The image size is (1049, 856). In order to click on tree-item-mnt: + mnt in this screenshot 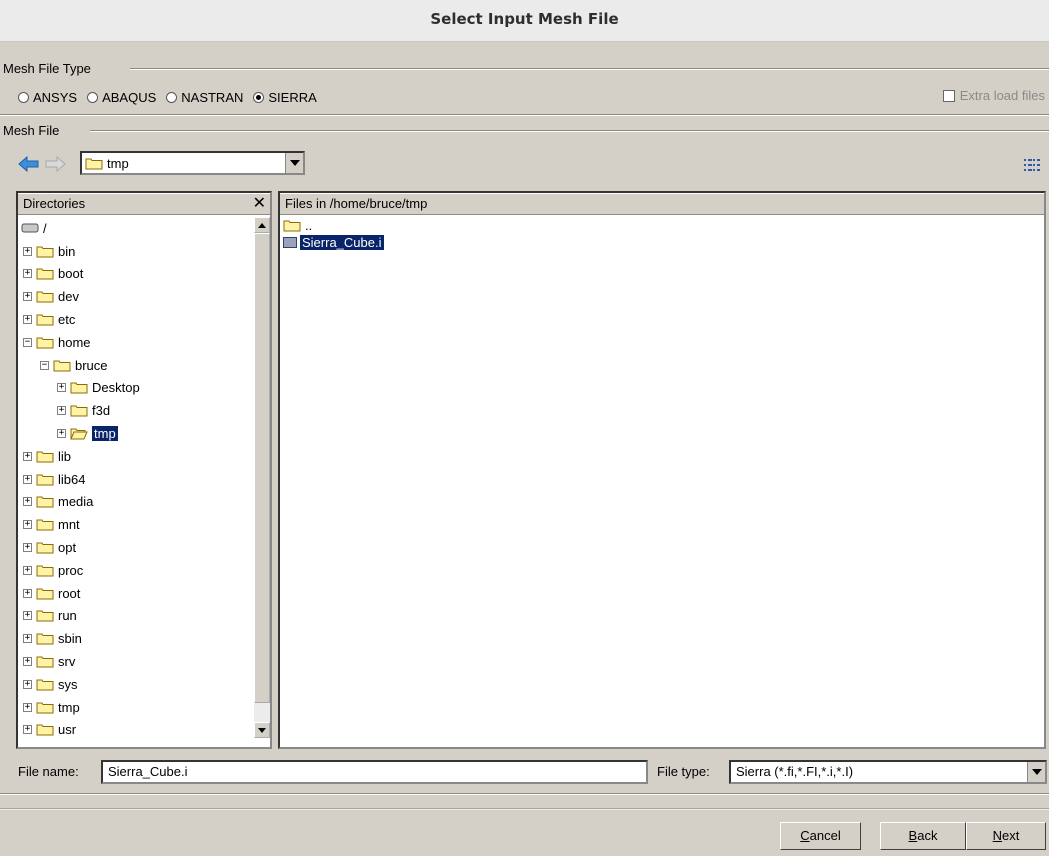, I will do `click(136, 524)`.